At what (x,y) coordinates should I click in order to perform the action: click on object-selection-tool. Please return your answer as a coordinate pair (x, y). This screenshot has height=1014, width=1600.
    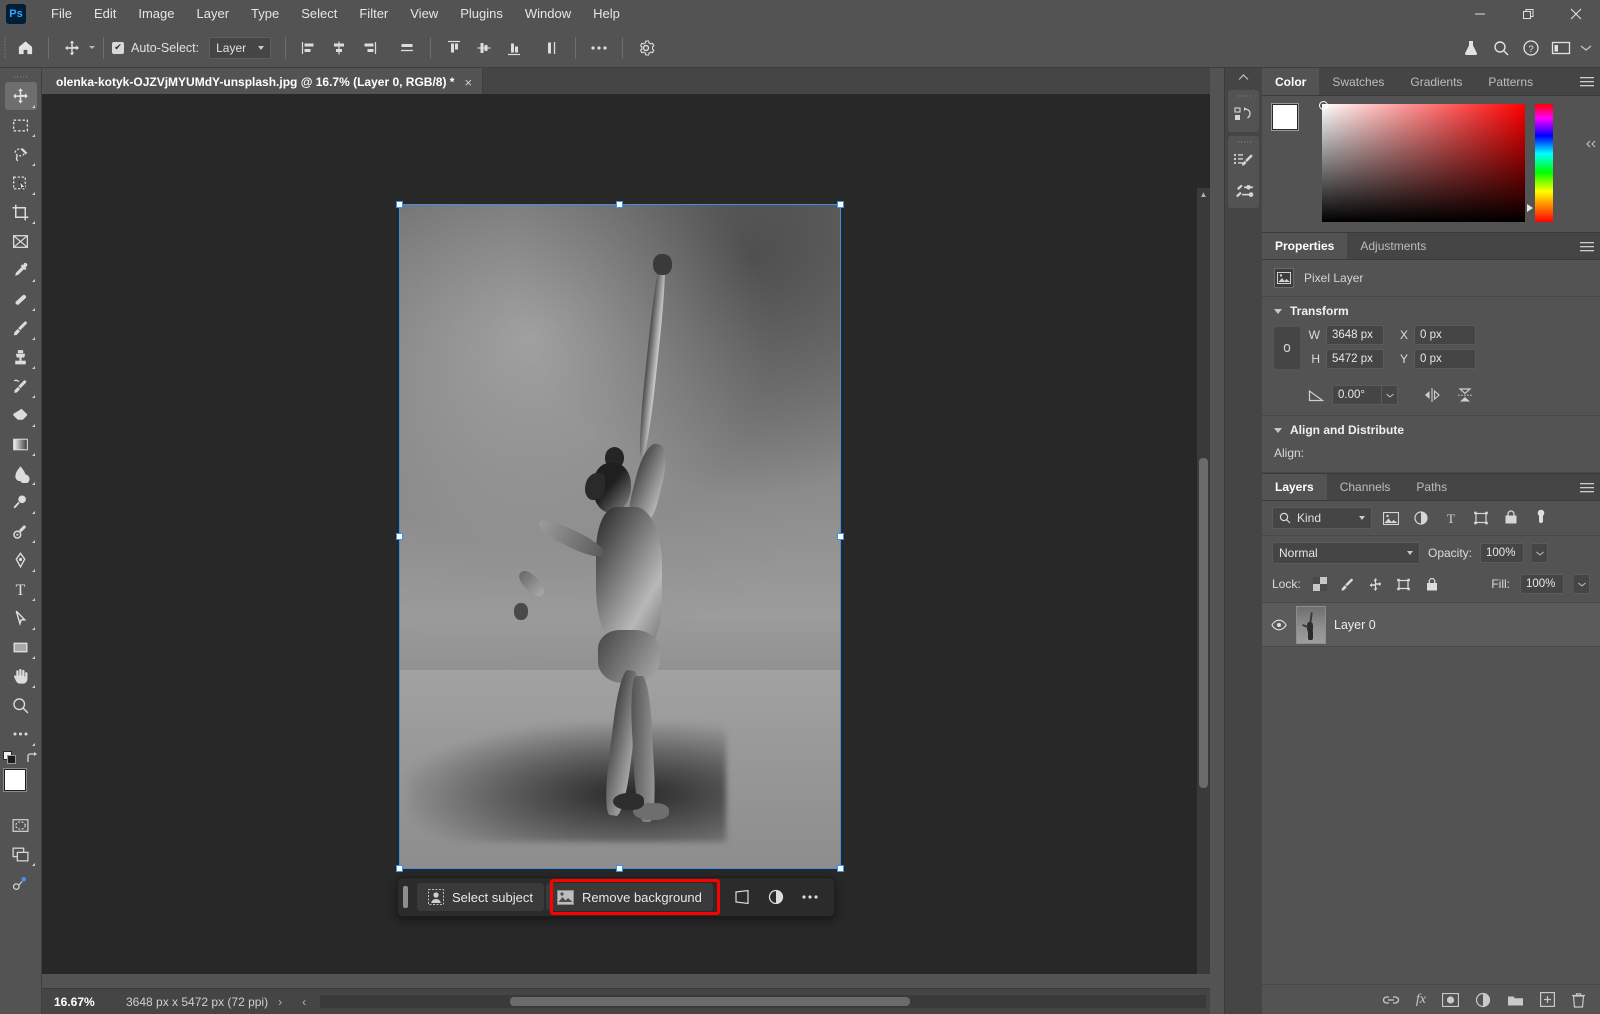
    Looking at the image, I should click on (21, 183).